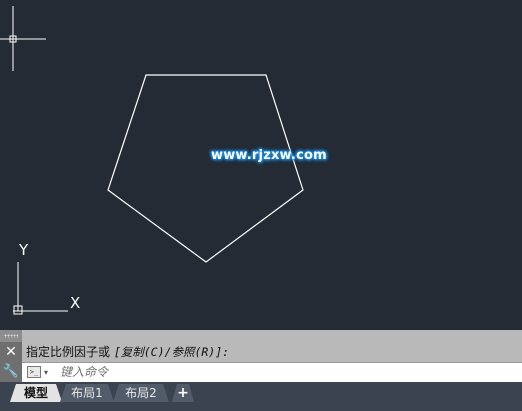 The height and width of the screenshot is (411, 522). What do you see at coordinates (11, 372) in the screenshot?
I see `wrench-icon: 🔧` at bounding box center [11, 372].